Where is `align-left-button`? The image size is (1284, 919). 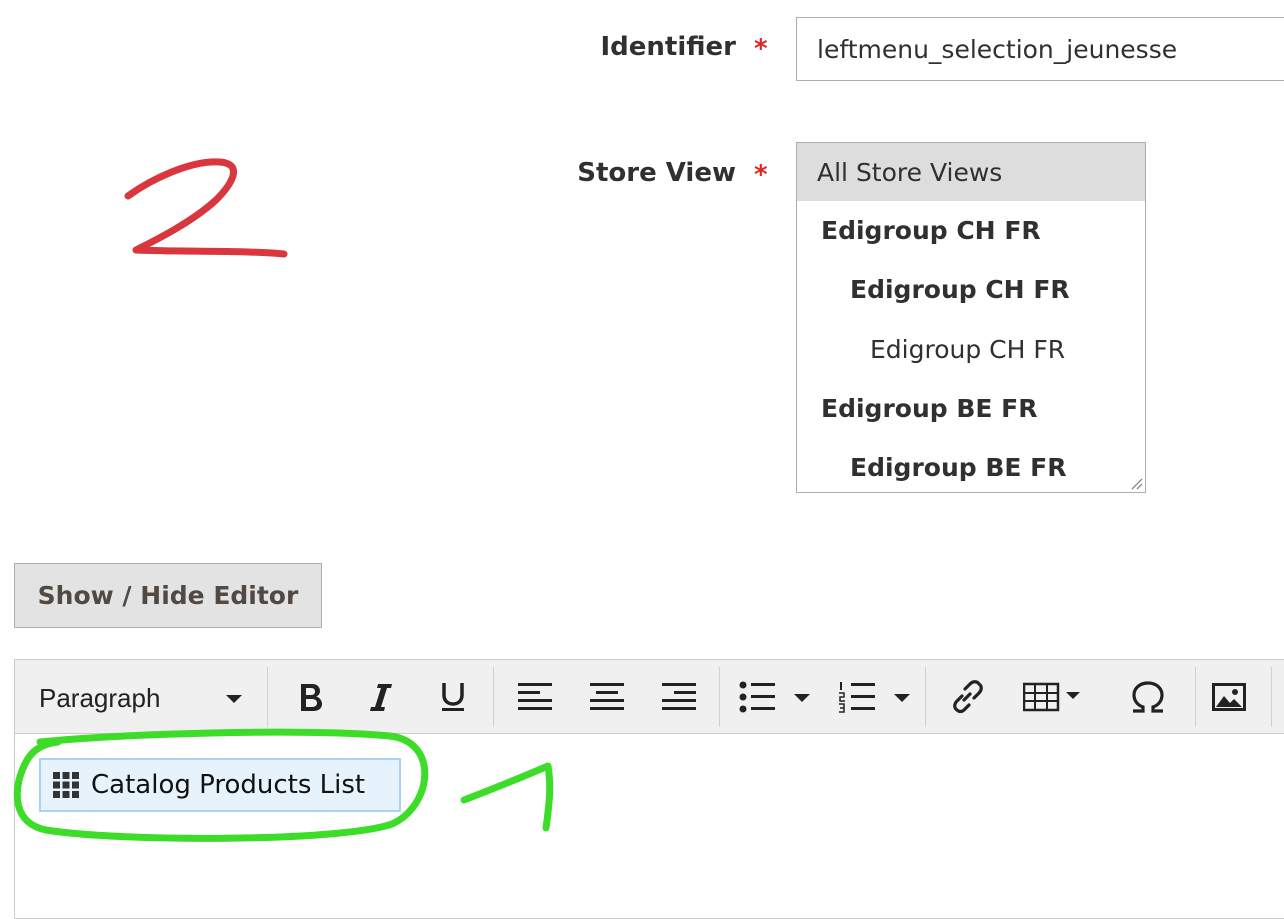
align-left-button is located at coordinates (535, 697).